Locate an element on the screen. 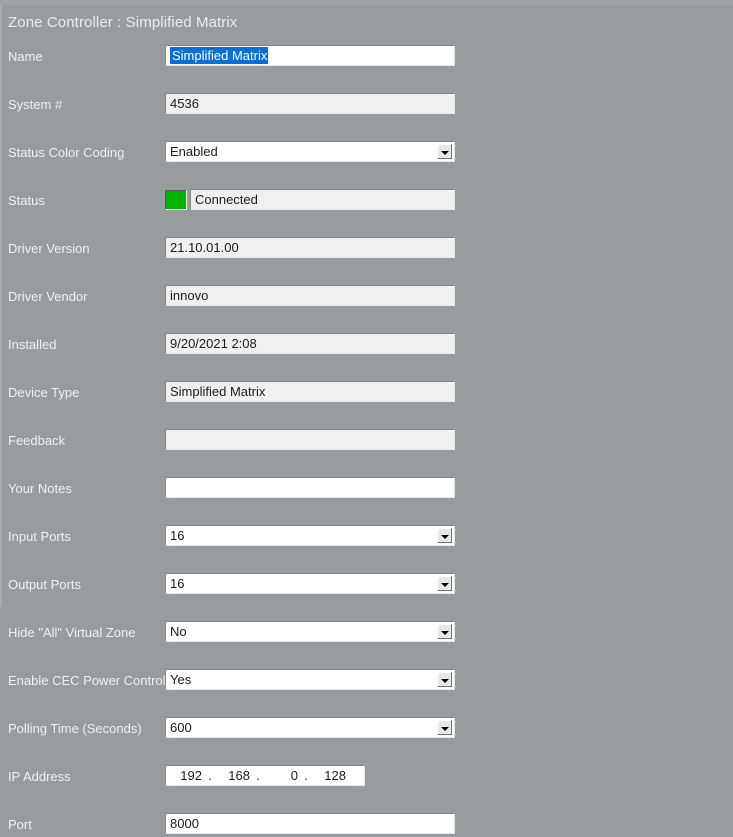 The image size is (733, 837). value-port: 8000 is located at coordinates (184, 823).